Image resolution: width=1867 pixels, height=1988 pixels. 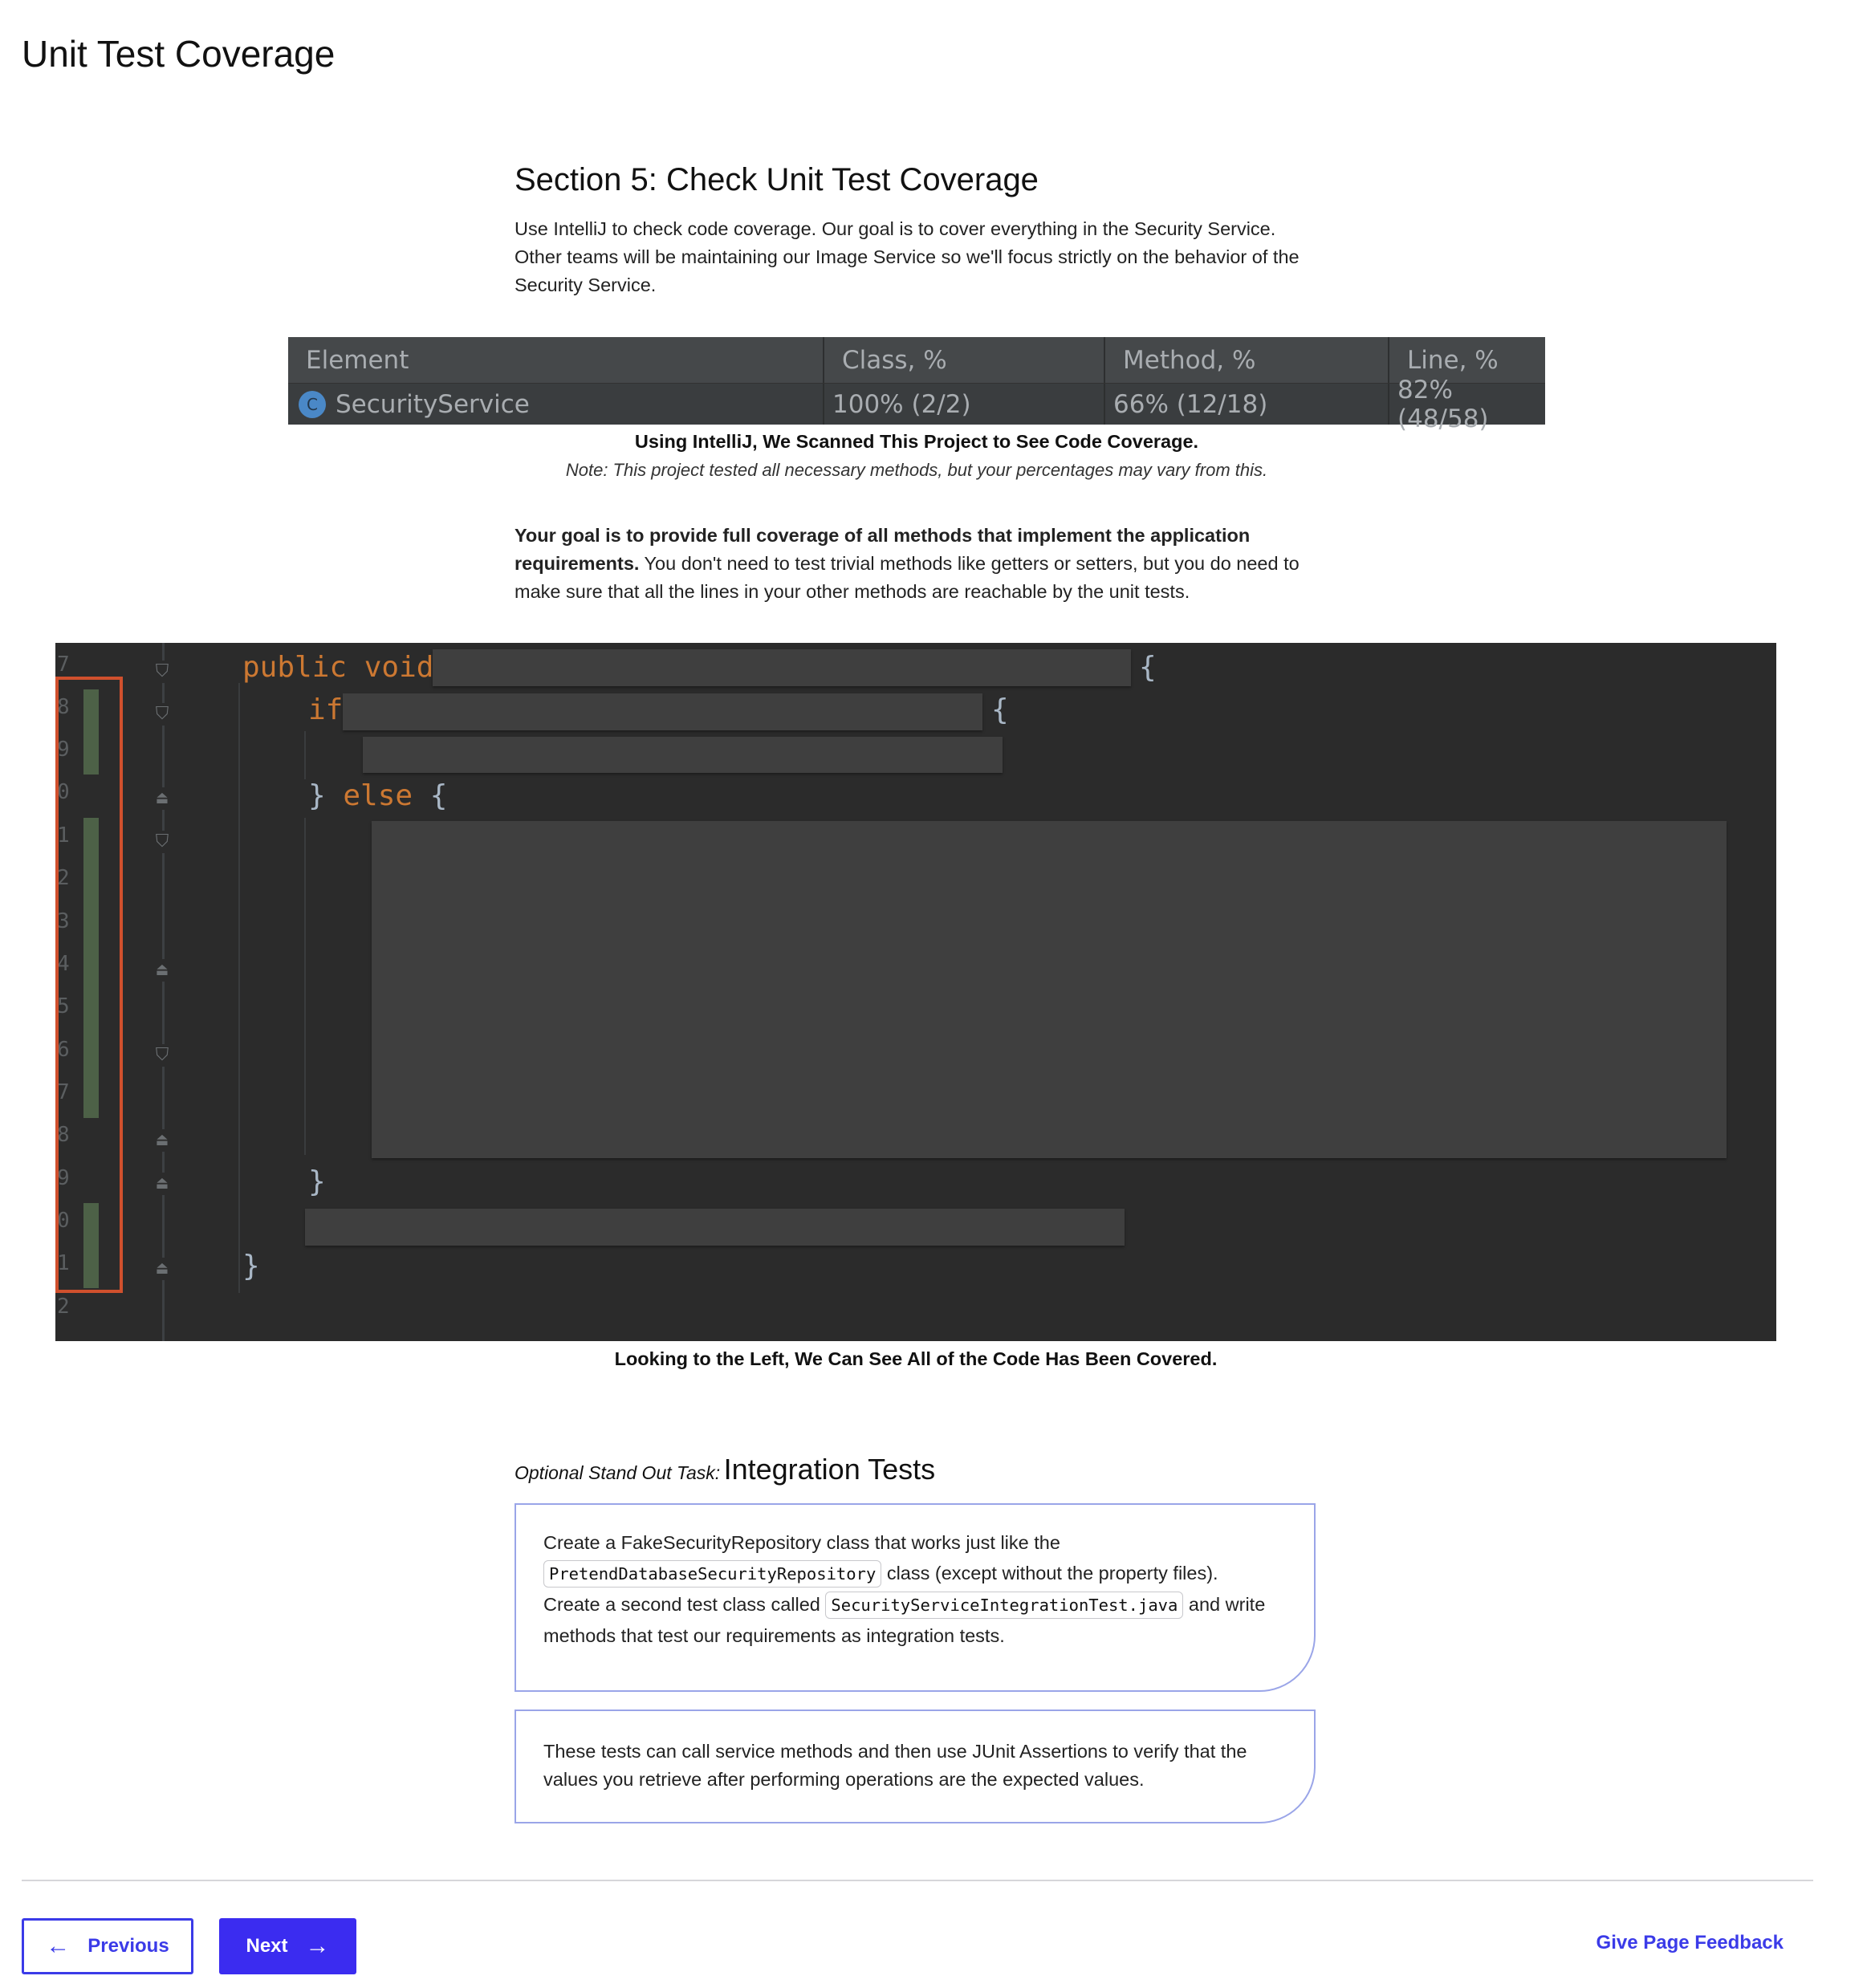 What do you see at coordinates (829, 1469) in the screenshot?
I see `optional-task-title: Integration Tests` at bounding box center [829, 1469].